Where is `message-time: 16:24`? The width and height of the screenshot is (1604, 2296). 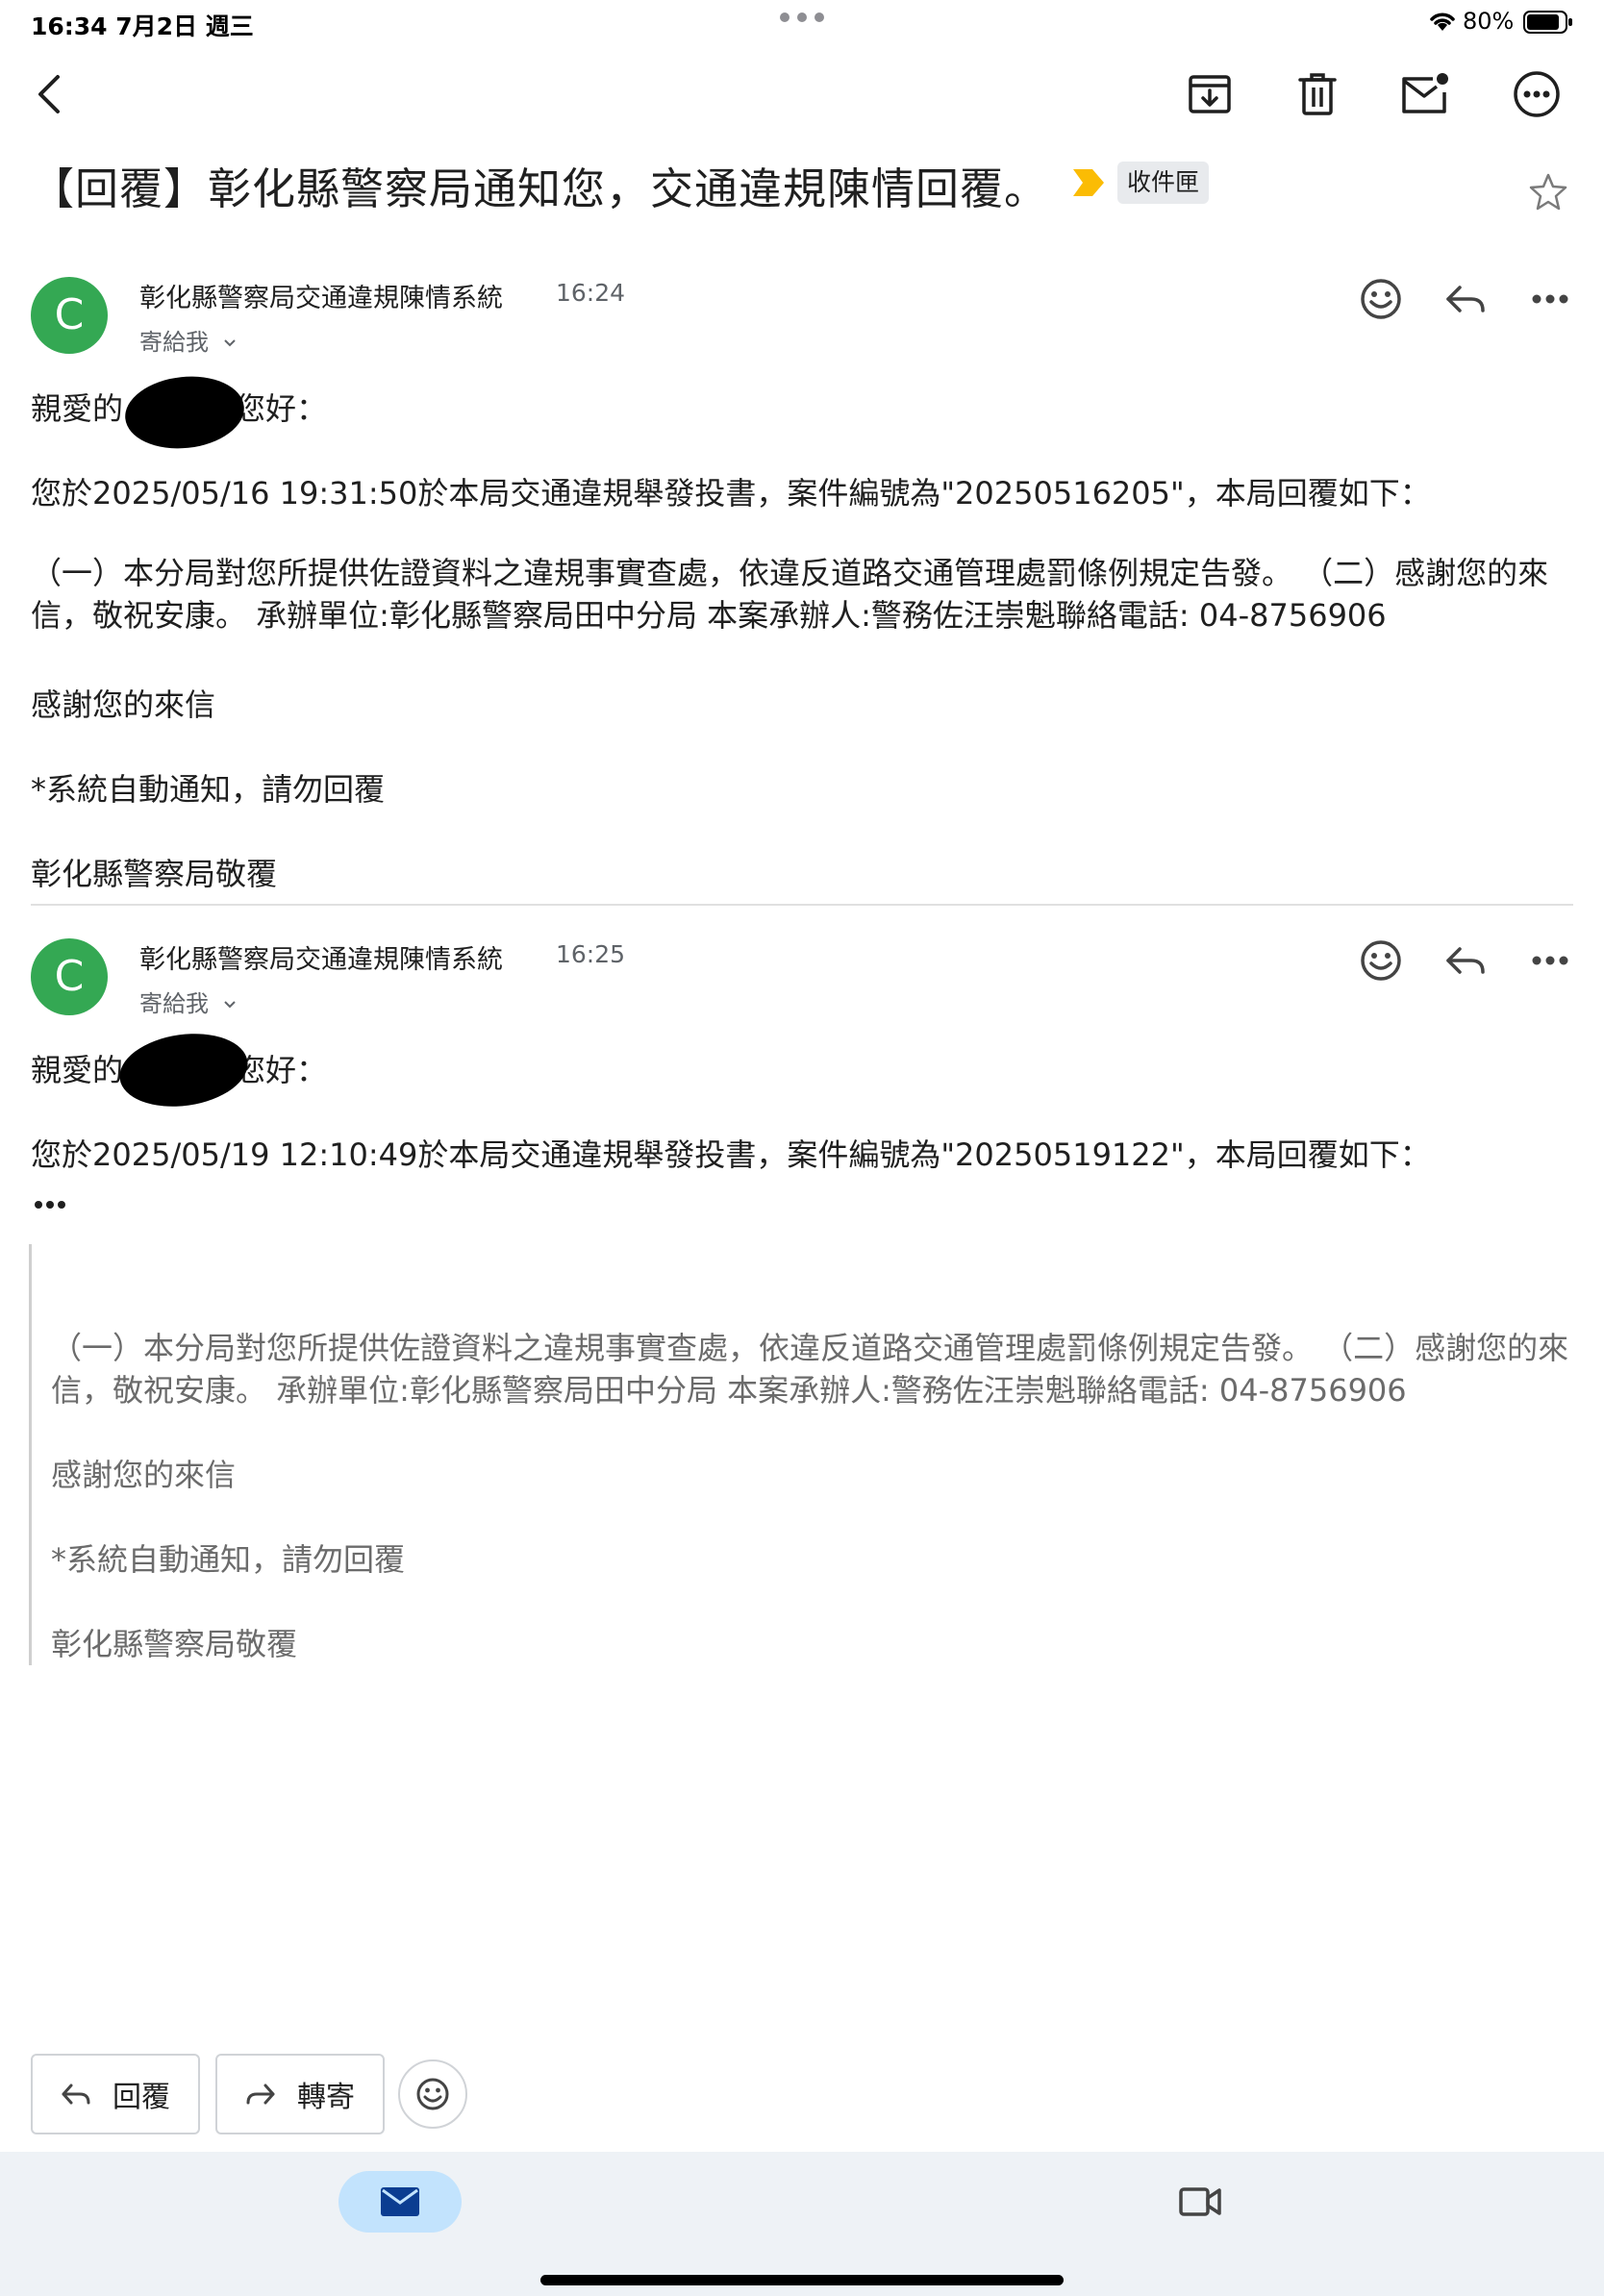
message-time: 16:24 is located at coordinates (591, 293).